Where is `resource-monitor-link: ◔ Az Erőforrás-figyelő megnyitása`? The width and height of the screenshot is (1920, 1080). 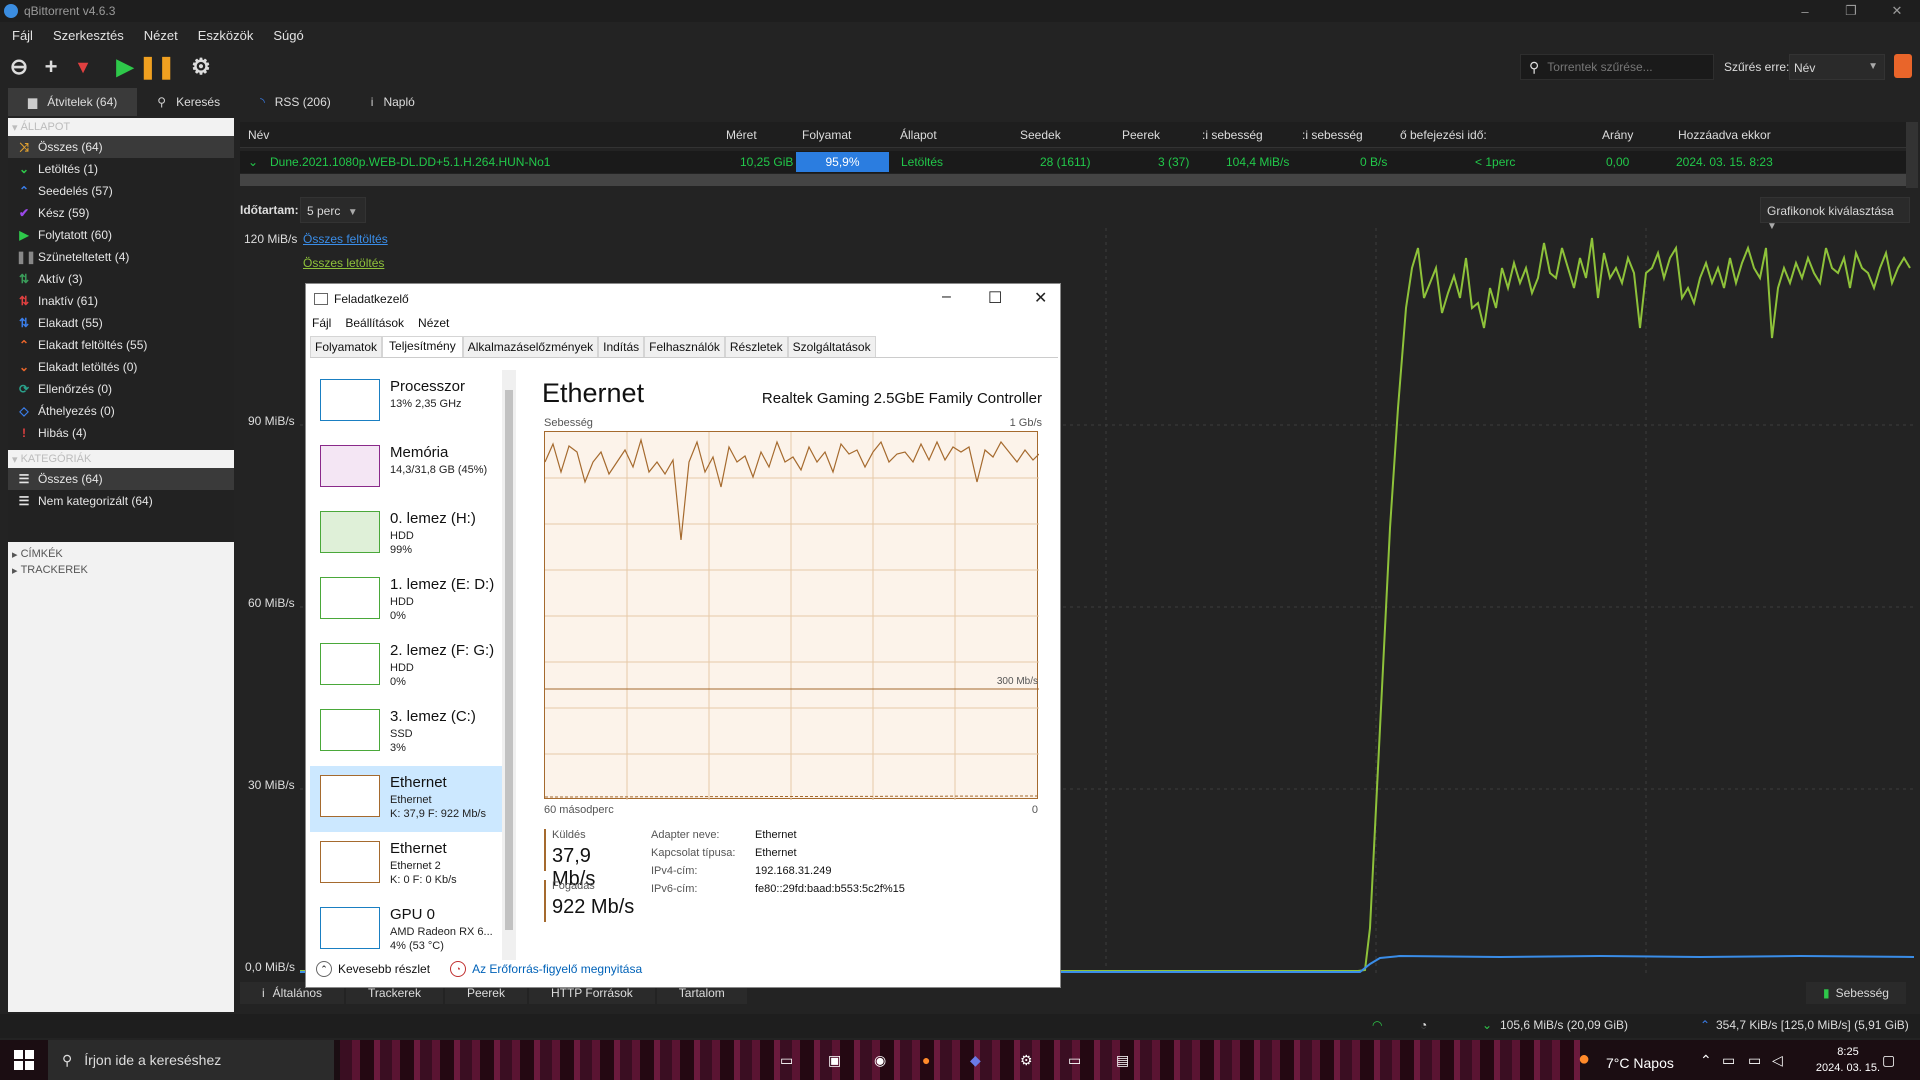 resource-monitor-link: ◔ Az Erőforrás-figyelő megnyitása is located at coordinates (546, 969).